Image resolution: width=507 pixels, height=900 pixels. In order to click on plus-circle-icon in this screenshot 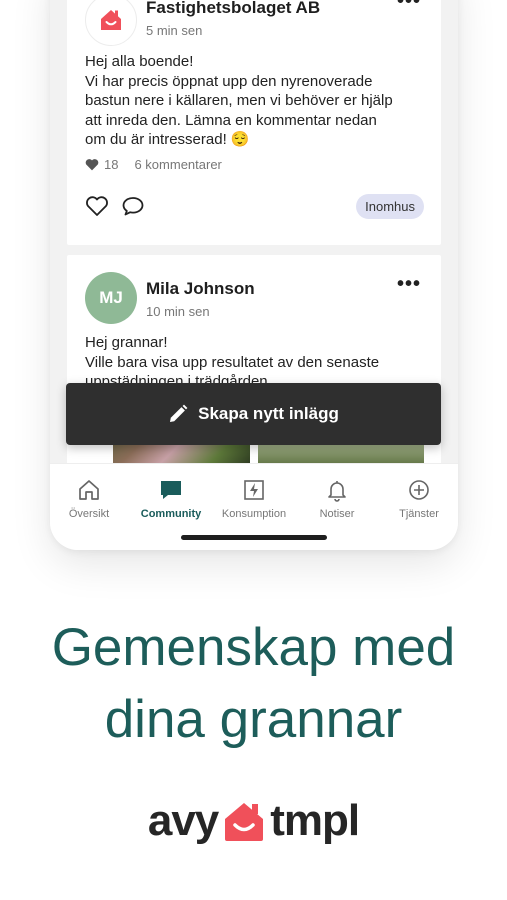, I will do `click(419, 490)`.